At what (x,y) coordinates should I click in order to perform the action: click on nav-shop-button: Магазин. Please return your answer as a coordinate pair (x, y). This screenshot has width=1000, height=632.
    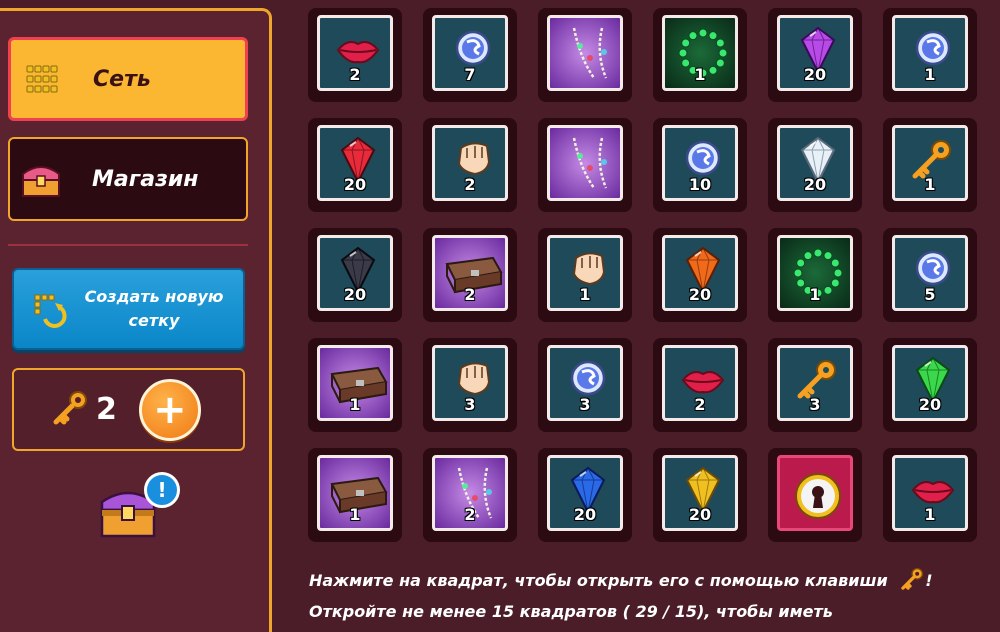
    Looking at the image, I should click on (128, 179).